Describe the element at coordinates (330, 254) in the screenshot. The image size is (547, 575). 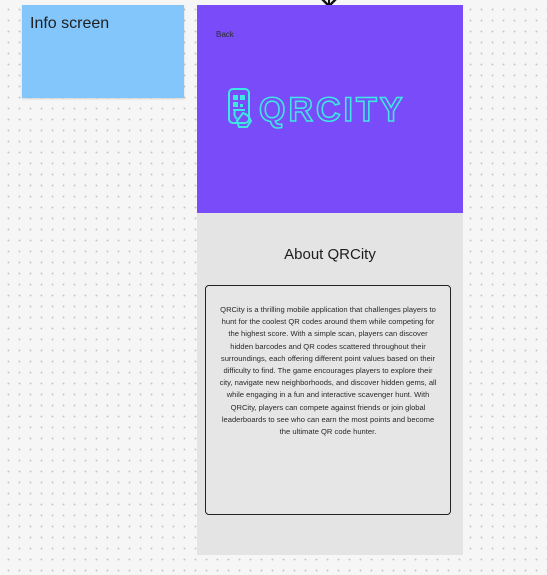
I see `about-title: About QRCity` at that location.